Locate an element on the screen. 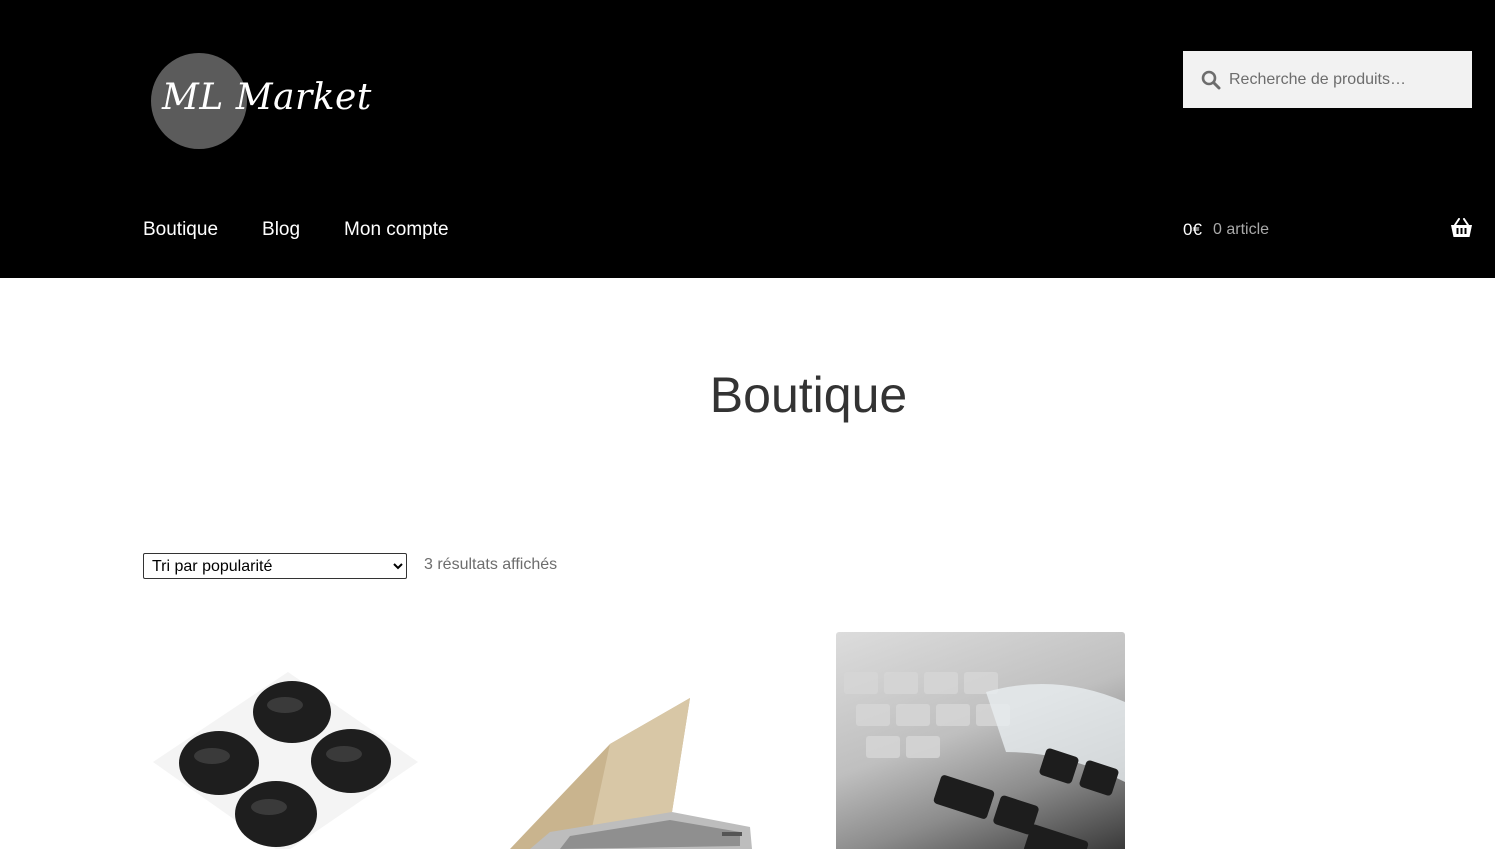 The image size is (1495, 849). cart-amount: 0€ is located at coordinates (1192, 229).